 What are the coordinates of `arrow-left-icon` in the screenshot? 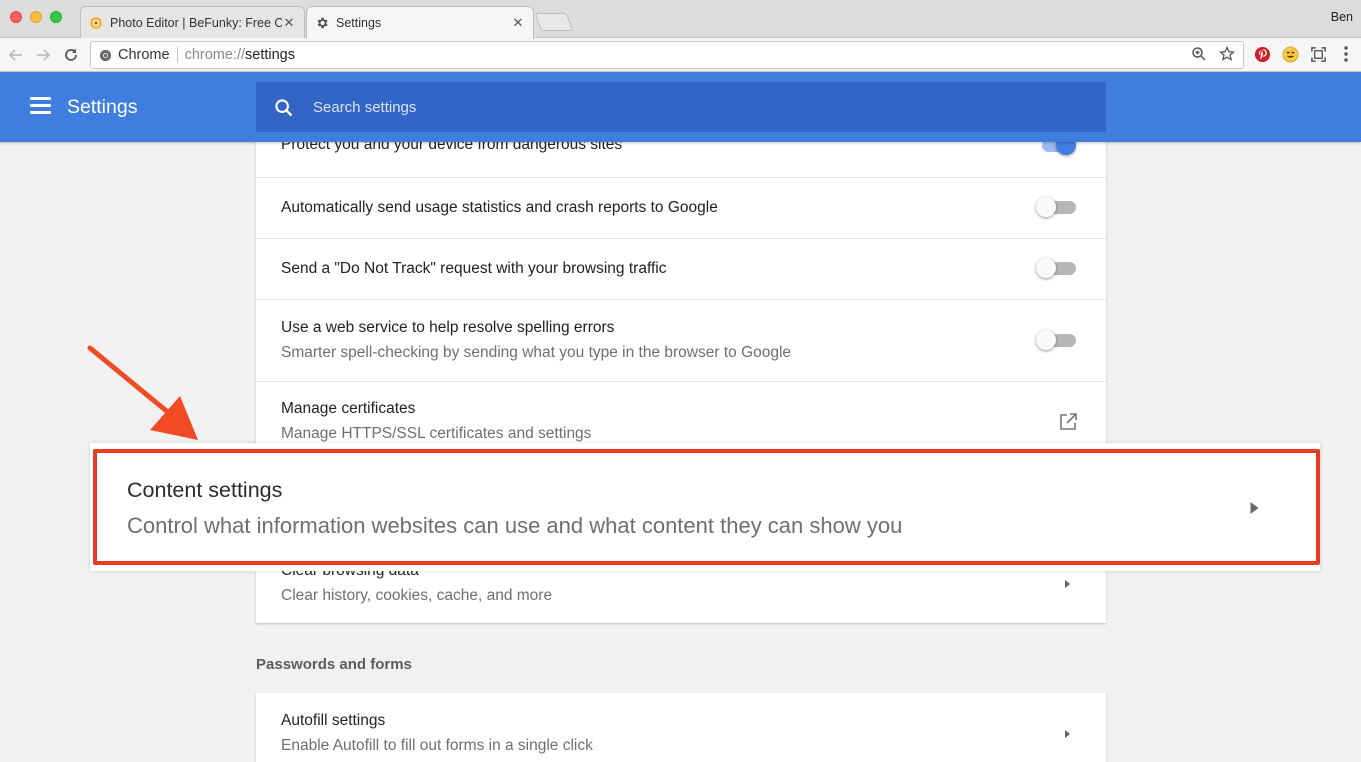 It's located at (15, 55).